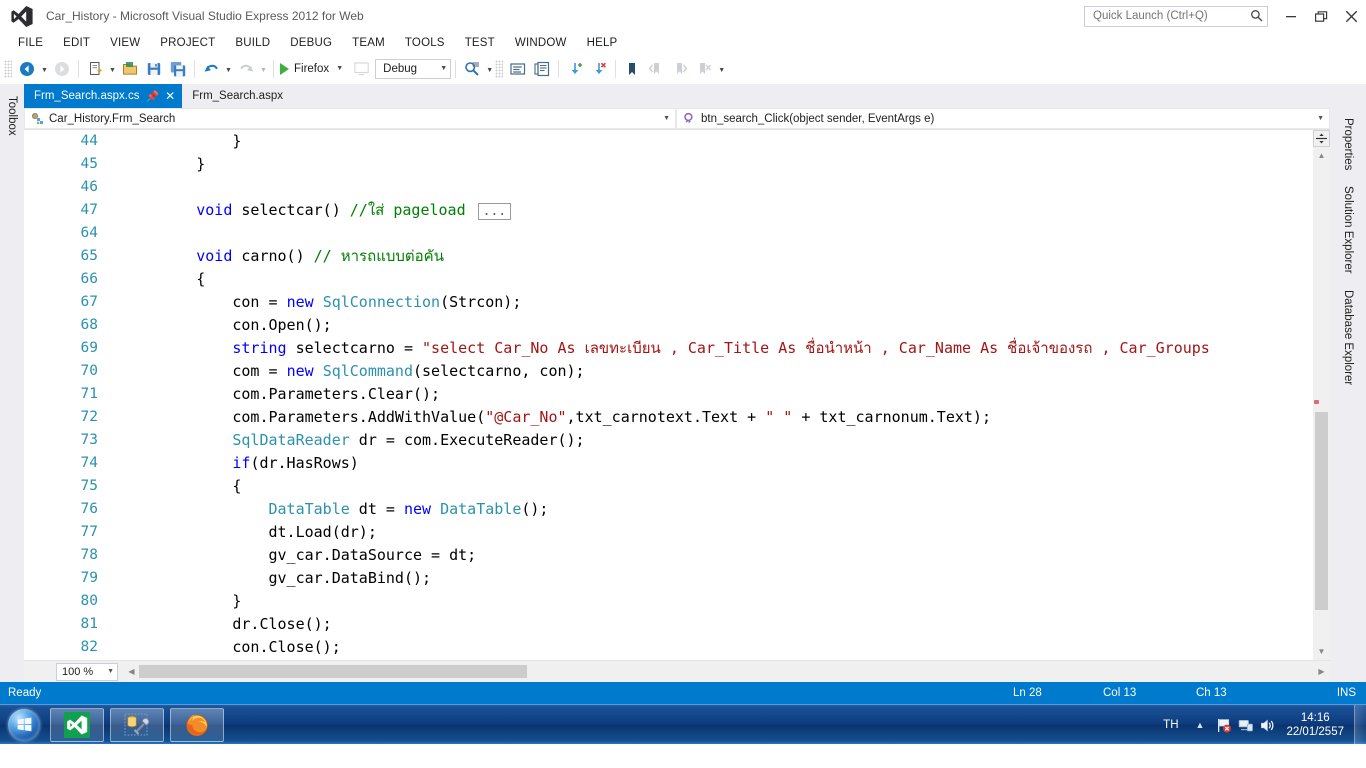 The image size is (1366, 768). What do you see at coordinates (137, 724) in the screenshot?
I see `taskbar-item-sql-server-tool` at bounding box center [137, 724].